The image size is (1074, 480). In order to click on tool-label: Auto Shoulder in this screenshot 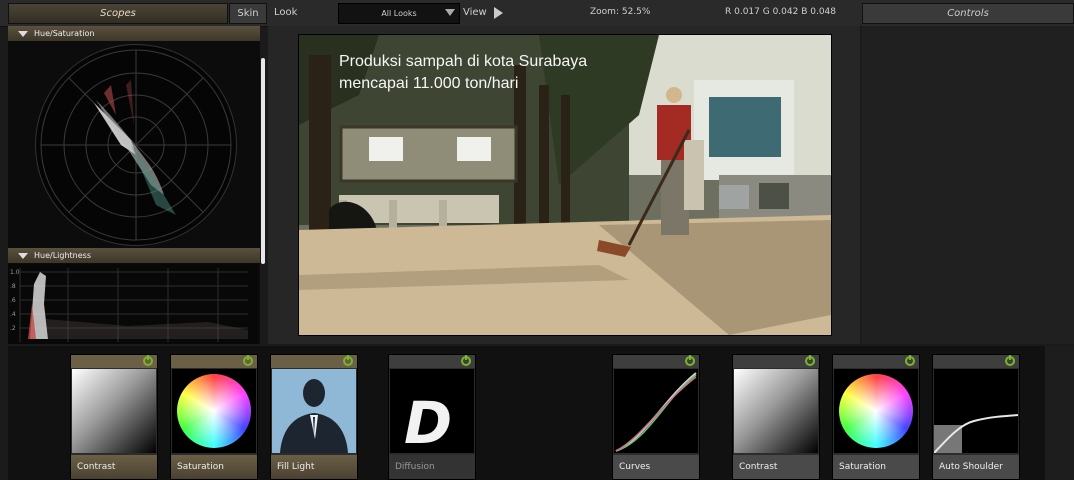, I will do `click(976, 467)`.